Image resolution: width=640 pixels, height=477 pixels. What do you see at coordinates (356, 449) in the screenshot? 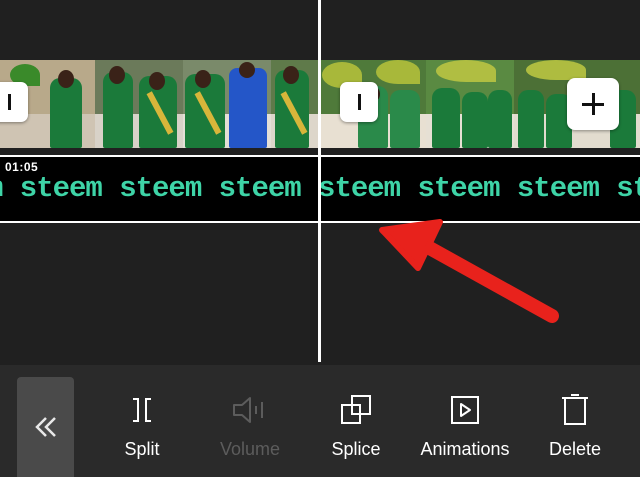
I see `splice-label: Splice` at bounding box center [356, 449].